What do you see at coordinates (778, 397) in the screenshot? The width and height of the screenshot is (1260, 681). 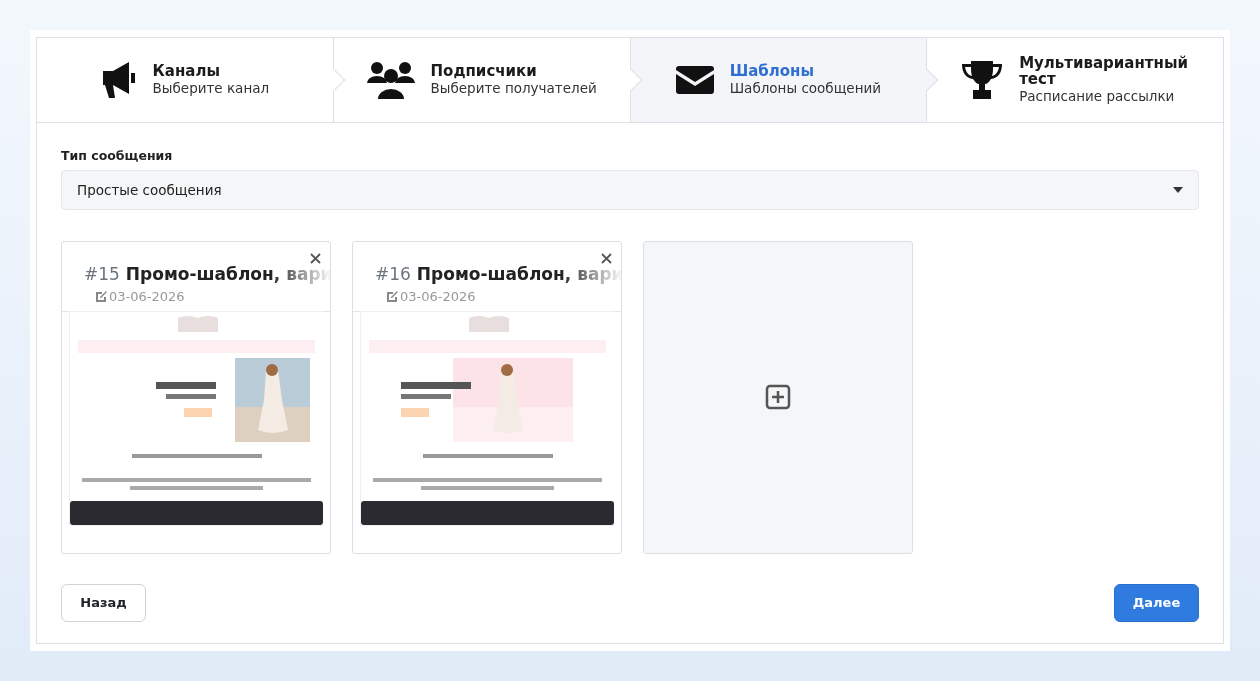 I see `add-icon` at bounding box center [778, 397].